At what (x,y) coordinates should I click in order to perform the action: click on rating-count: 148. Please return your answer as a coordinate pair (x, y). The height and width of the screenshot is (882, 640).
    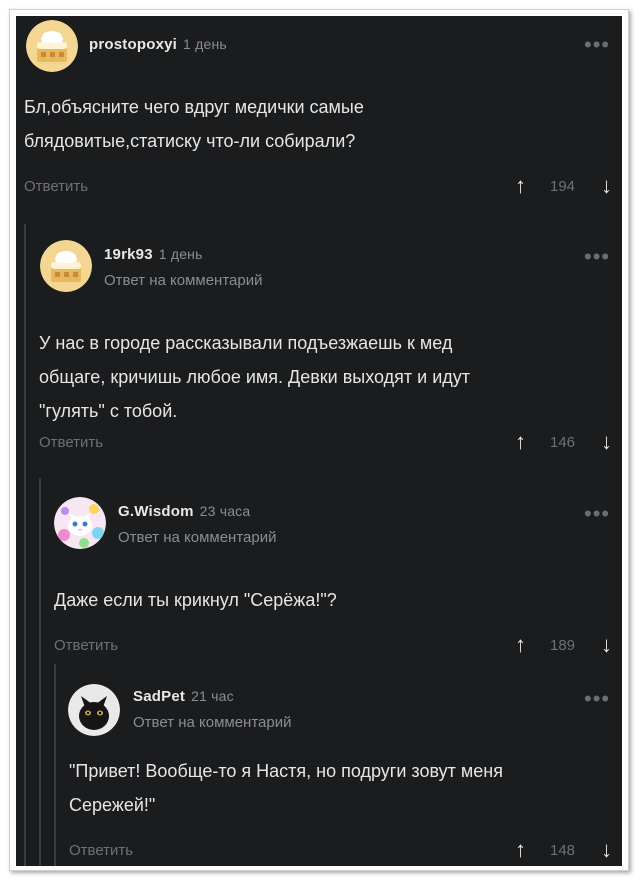
    Looking at the image, I should click on (563, 850).